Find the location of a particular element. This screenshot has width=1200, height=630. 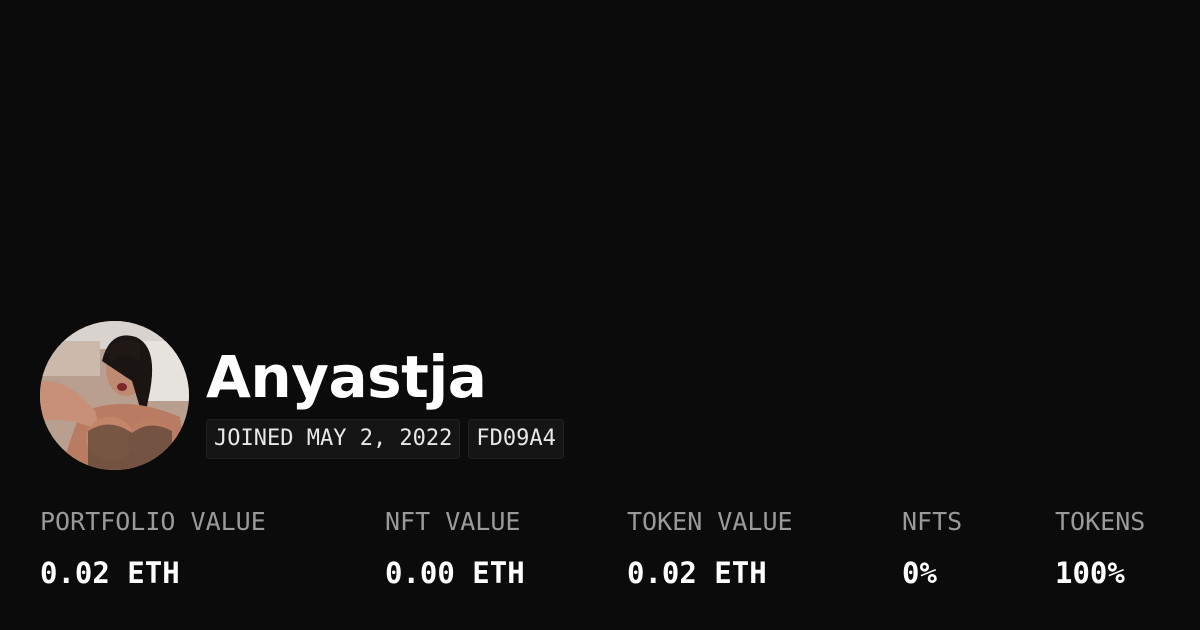

stat-value: 100% is located at coordinates (1090, 573).